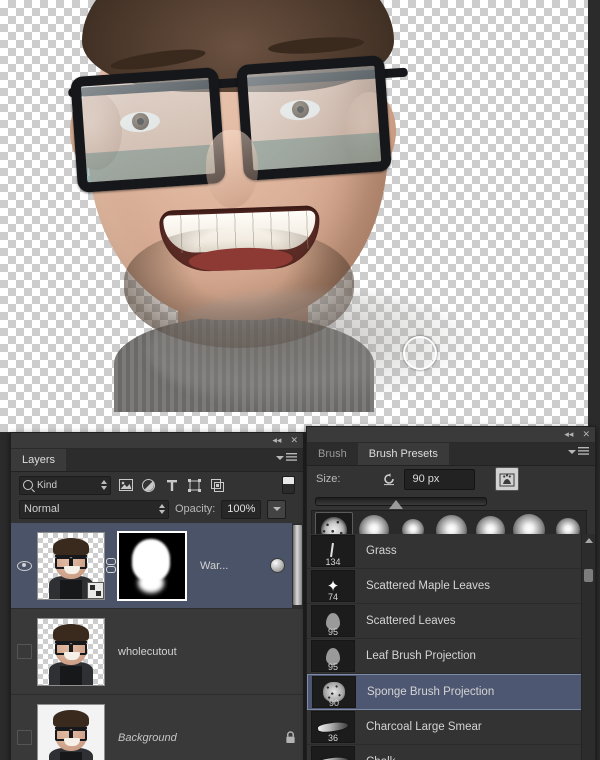 The image size is (600, 760). Describe the element at coordinates (314, 118) in the screenshot. I see `glasses-lens-right` at that location.